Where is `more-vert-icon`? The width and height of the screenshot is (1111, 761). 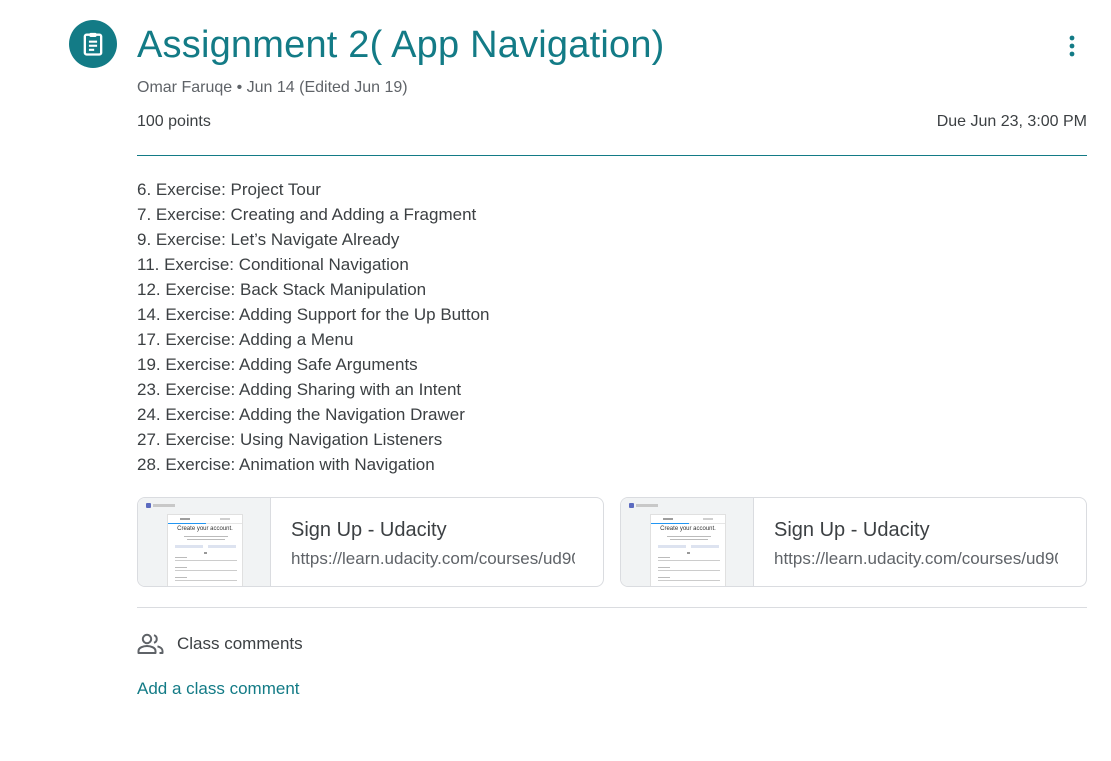 more-vert-icon is located at coordinates (1072, 46).